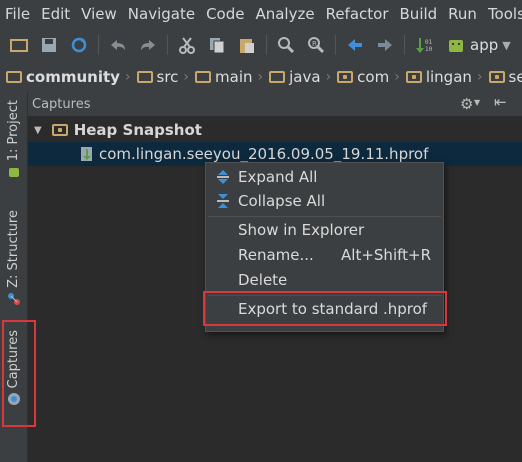 The height and width of the screenshot is (462, 522). Describe the element at coordinates (86, 154) in the screenshot. I see `hprof-file-icon` at that location.